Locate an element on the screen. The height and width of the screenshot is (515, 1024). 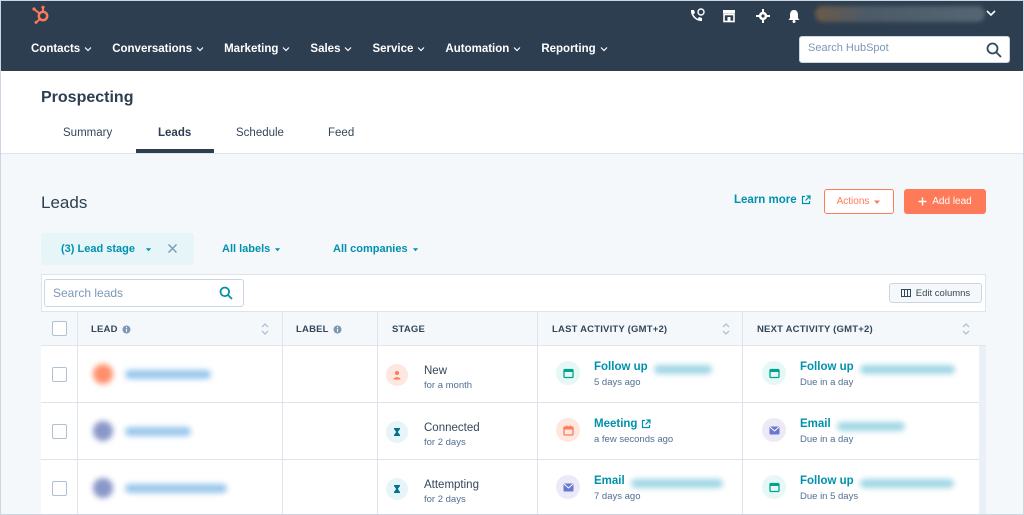
all-companies-filter: All companies is located at coordinates (376, 249).